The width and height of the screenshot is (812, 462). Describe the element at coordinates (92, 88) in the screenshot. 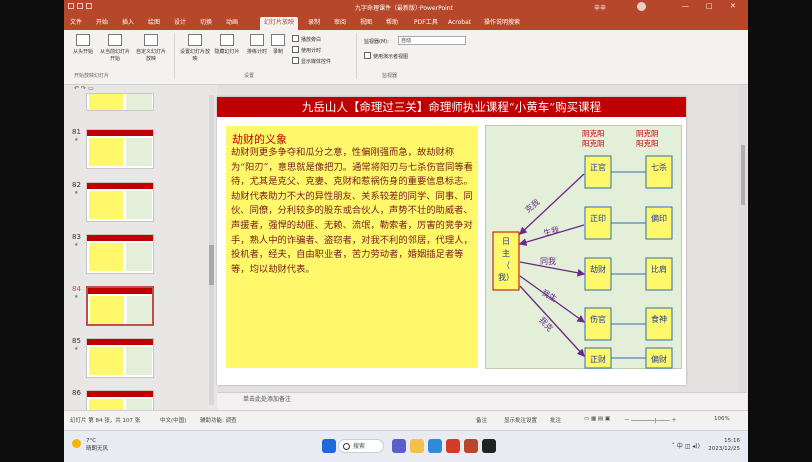

I see `present-icon: ▭` at that location.